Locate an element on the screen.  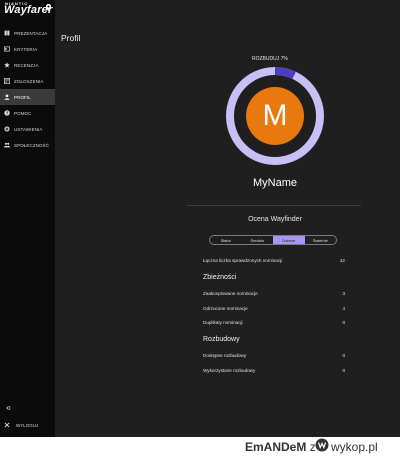
rating-title: Ocena Wayfinder is located at coordinates (275, 219).